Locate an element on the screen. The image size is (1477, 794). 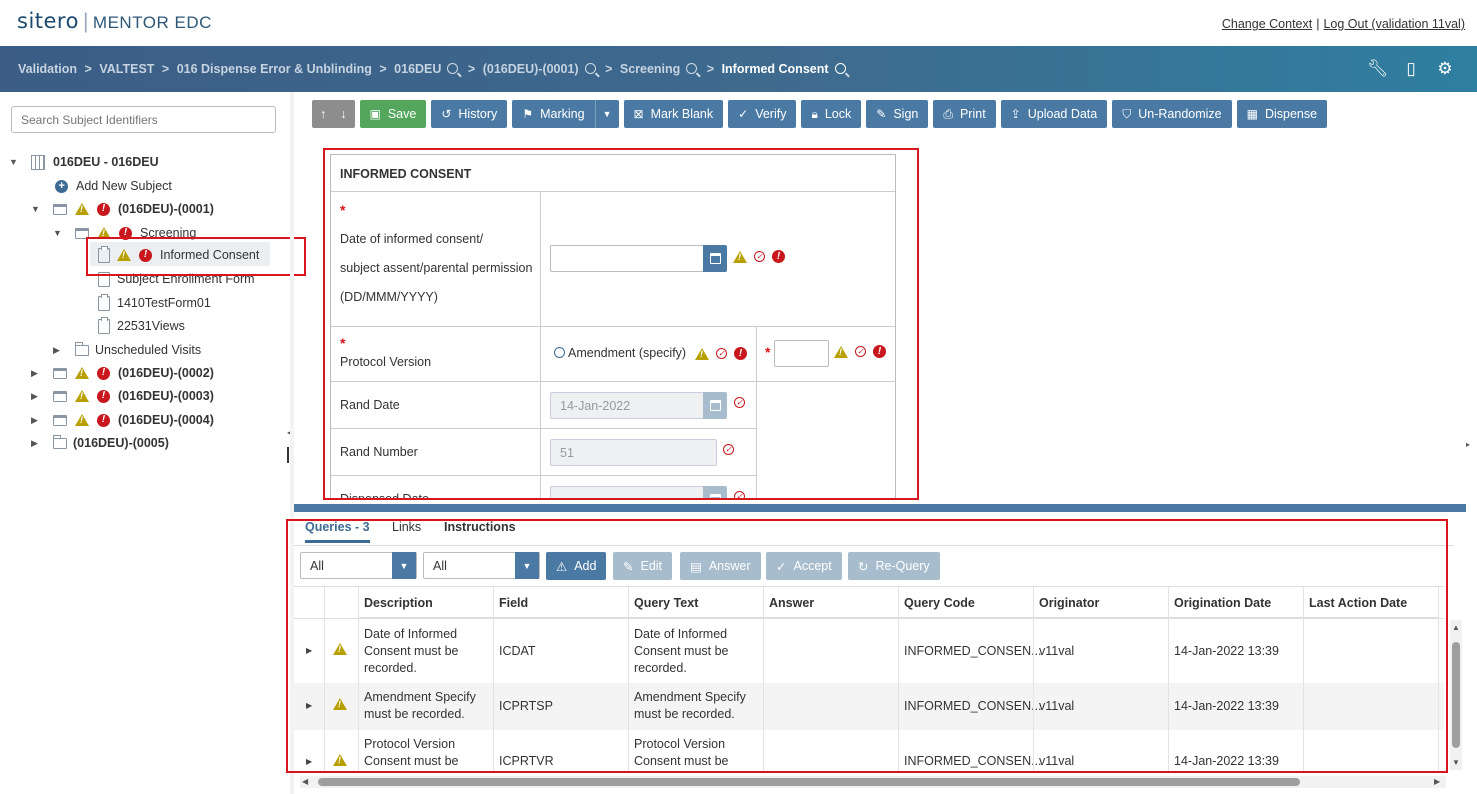
scroll-left-icon: ◀ is located at coordinates (305, 781).